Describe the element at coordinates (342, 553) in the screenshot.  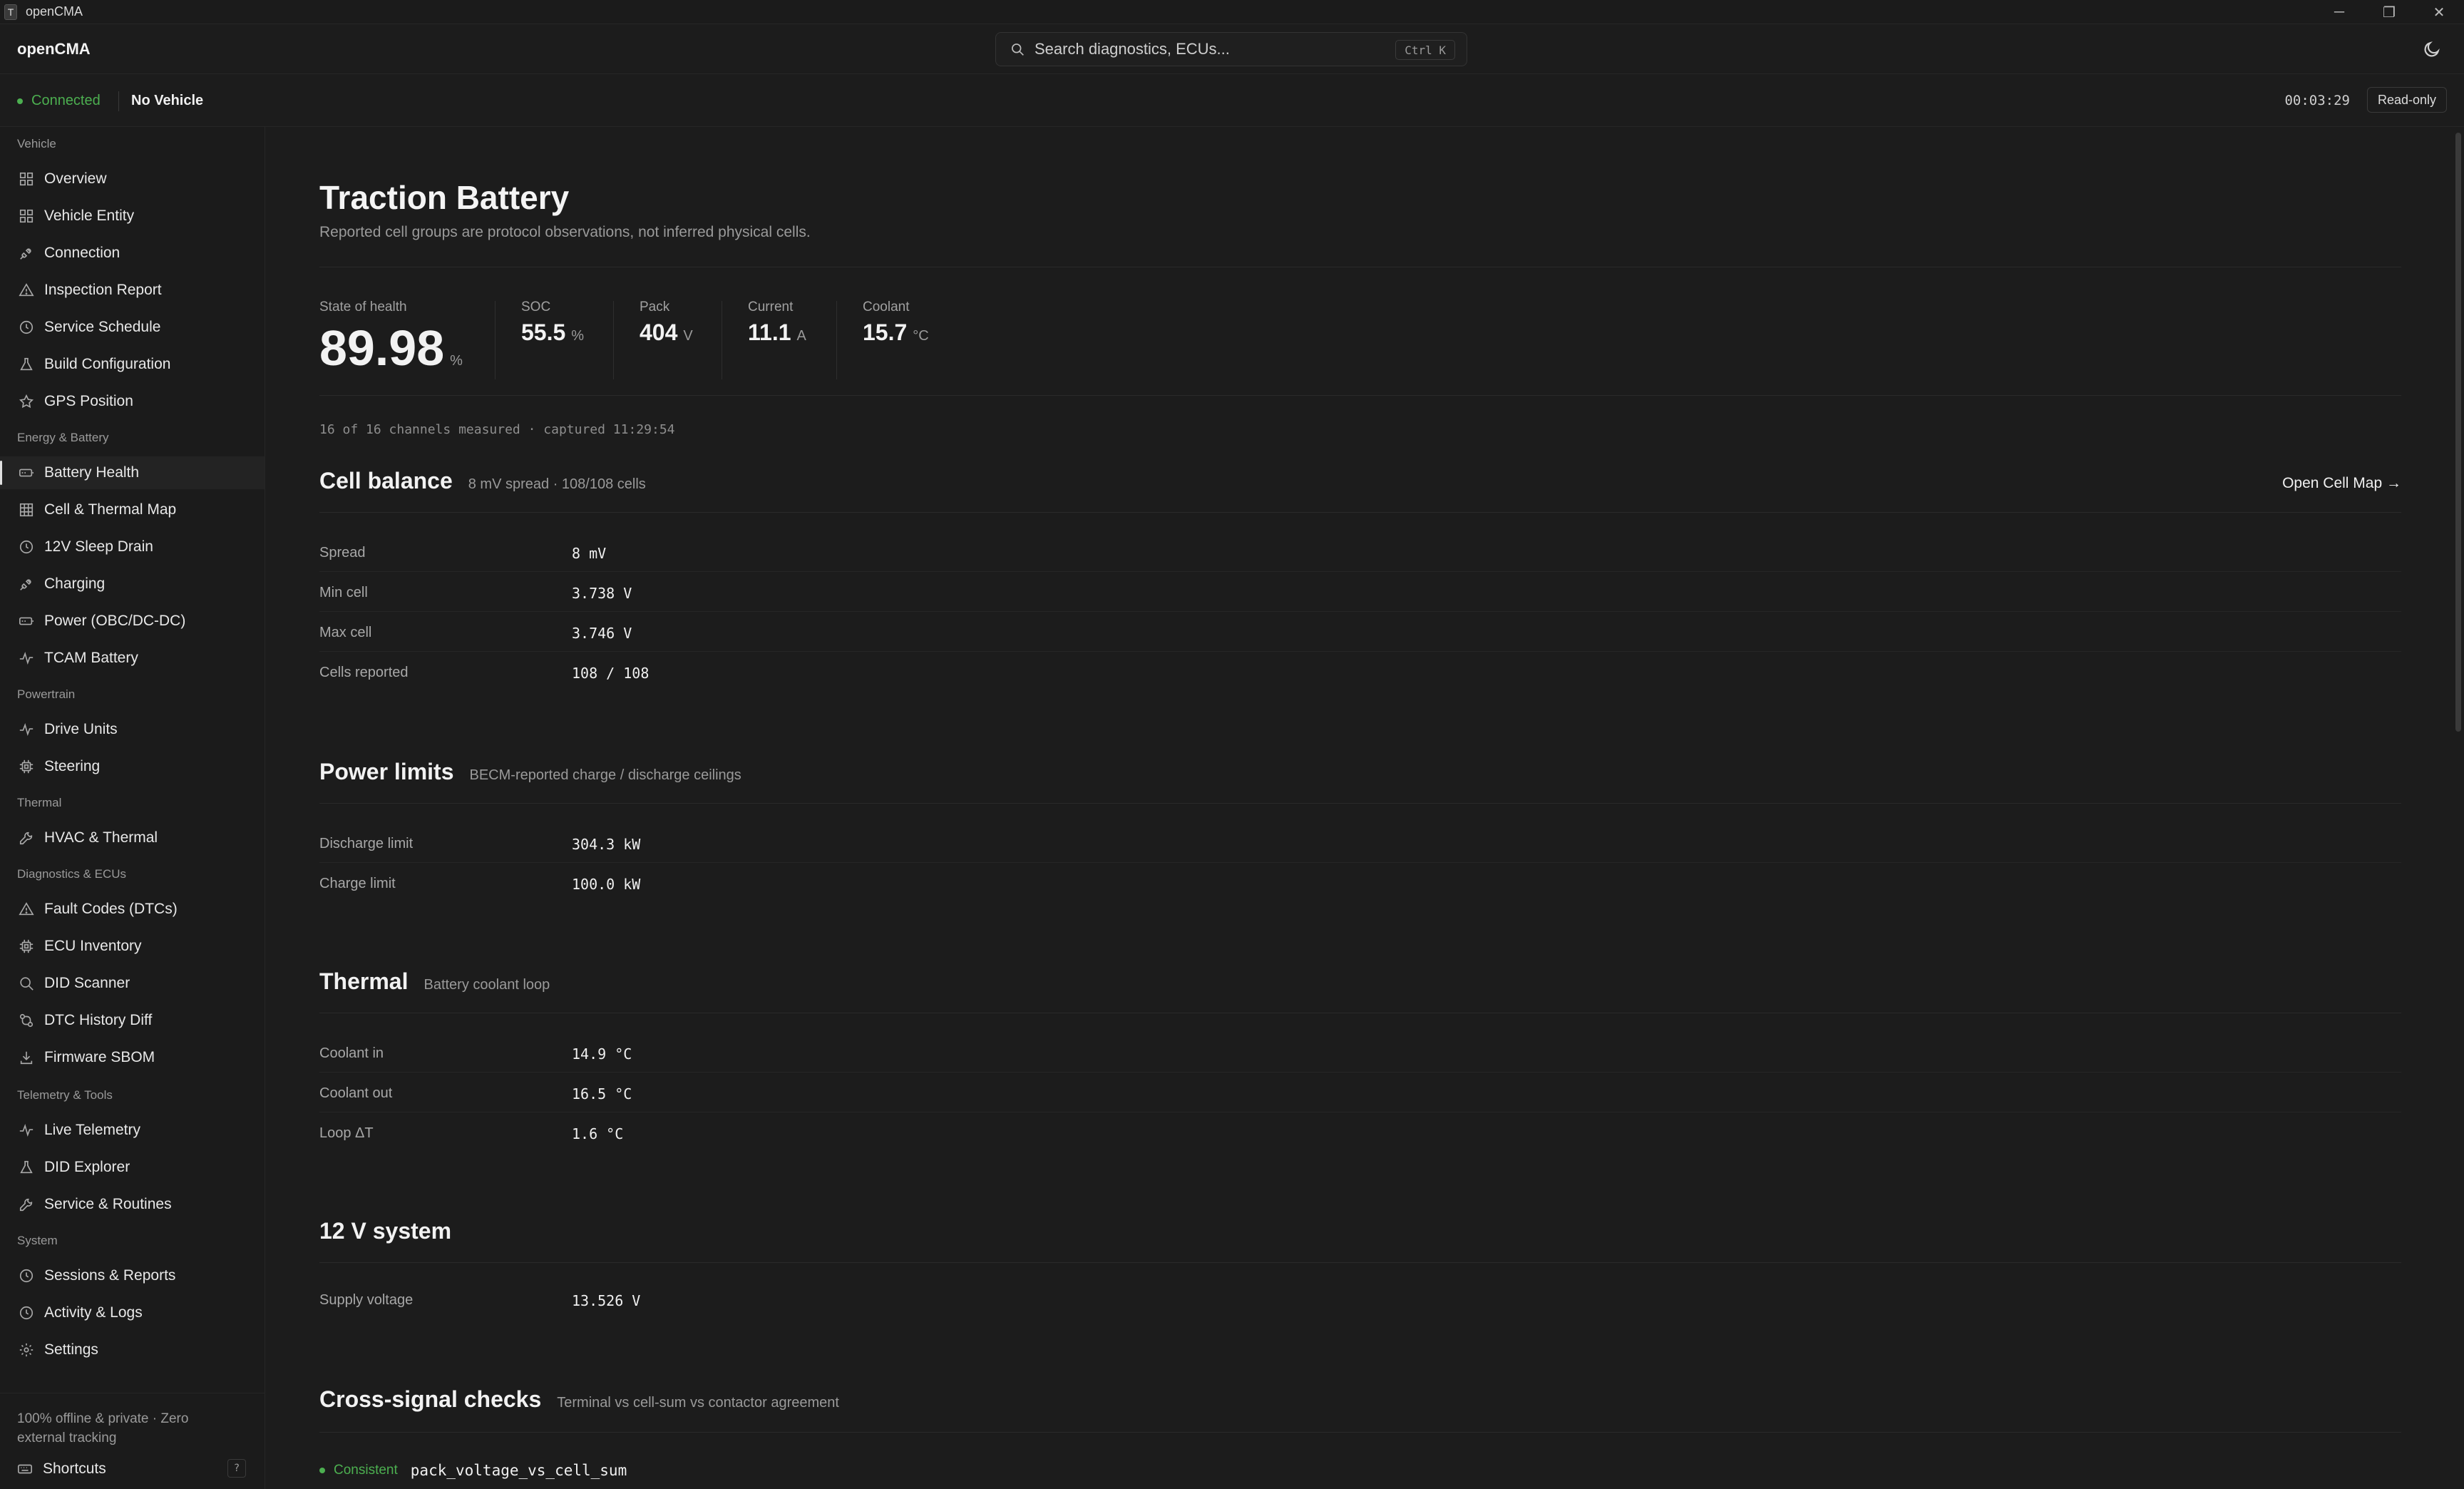
I see `row-label: Spread` at that location.